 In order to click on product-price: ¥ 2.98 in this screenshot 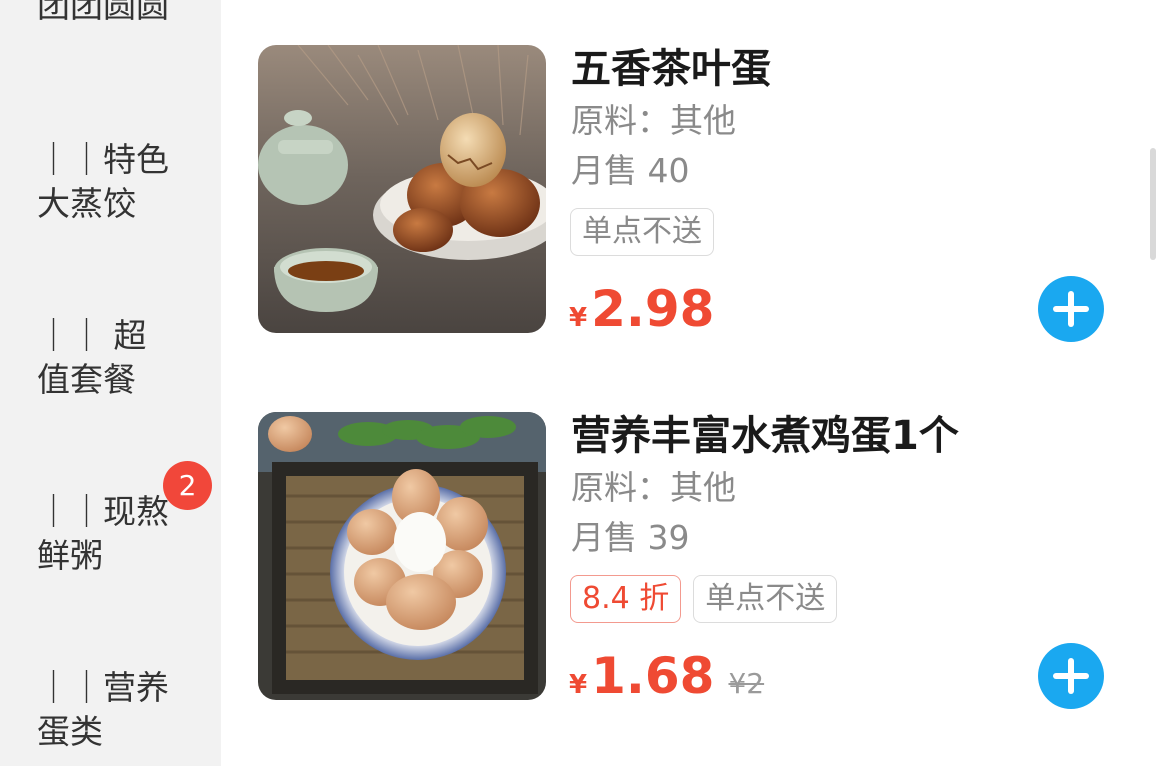, I will do `click(641, 309)`.